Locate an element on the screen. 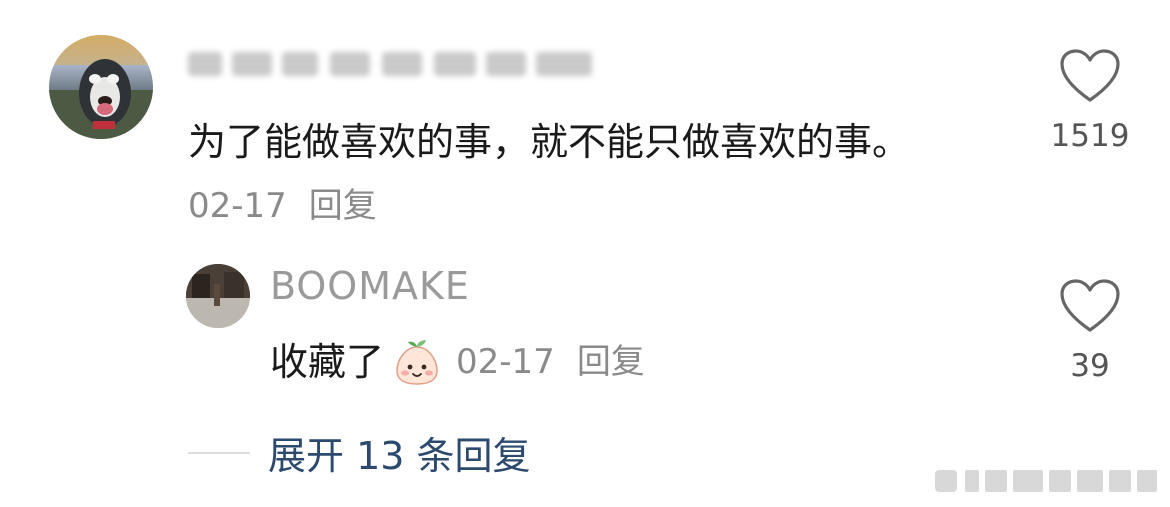 The width and height of the screenshot is (1170, 507). dog-photo-icon is located at coordinates (101, 87).